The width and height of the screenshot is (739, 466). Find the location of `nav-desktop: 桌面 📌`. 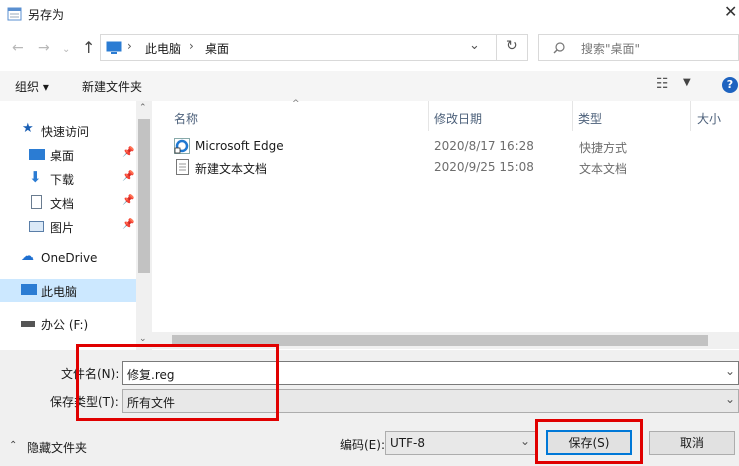

nav-desktop: 桌面 📌 is located at coordinates (68, 154).